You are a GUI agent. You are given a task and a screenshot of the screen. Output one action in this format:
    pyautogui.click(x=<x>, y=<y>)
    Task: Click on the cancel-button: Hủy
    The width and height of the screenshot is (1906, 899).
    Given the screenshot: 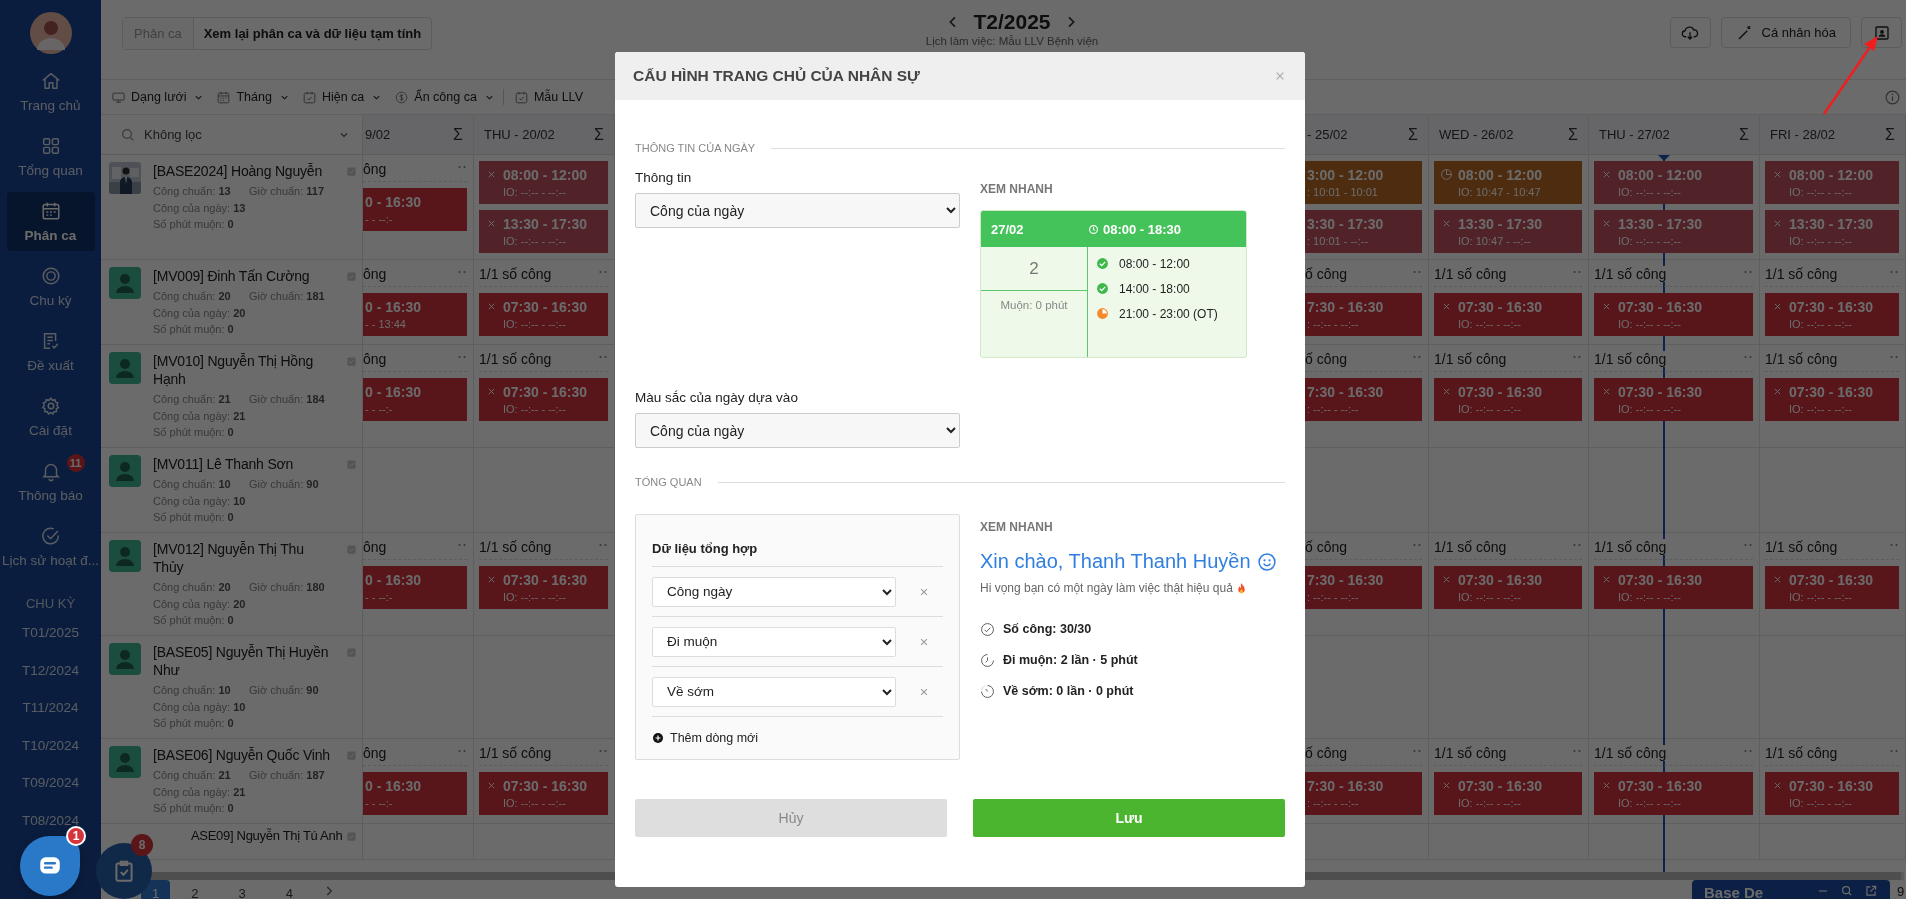 What is the action you would take?
    pyautogui.click(x=791, y=818)
    